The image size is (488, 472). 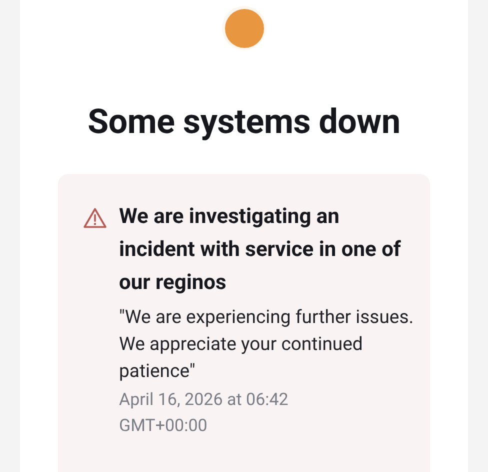 What do you see at coordinates (204, 413) in the screenshot?
I see `incident-timestamp: April 16, 2026 at 06:42 GMT+00:00` at bounding box center [204, 413].